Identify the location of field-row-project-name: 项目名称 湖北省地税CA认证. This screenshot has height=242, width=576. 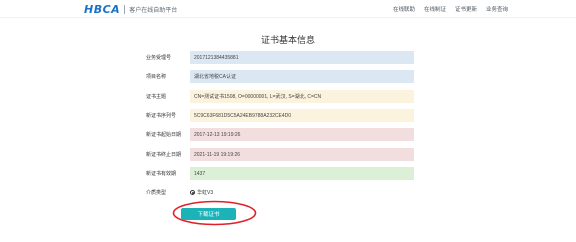
(280, 76).